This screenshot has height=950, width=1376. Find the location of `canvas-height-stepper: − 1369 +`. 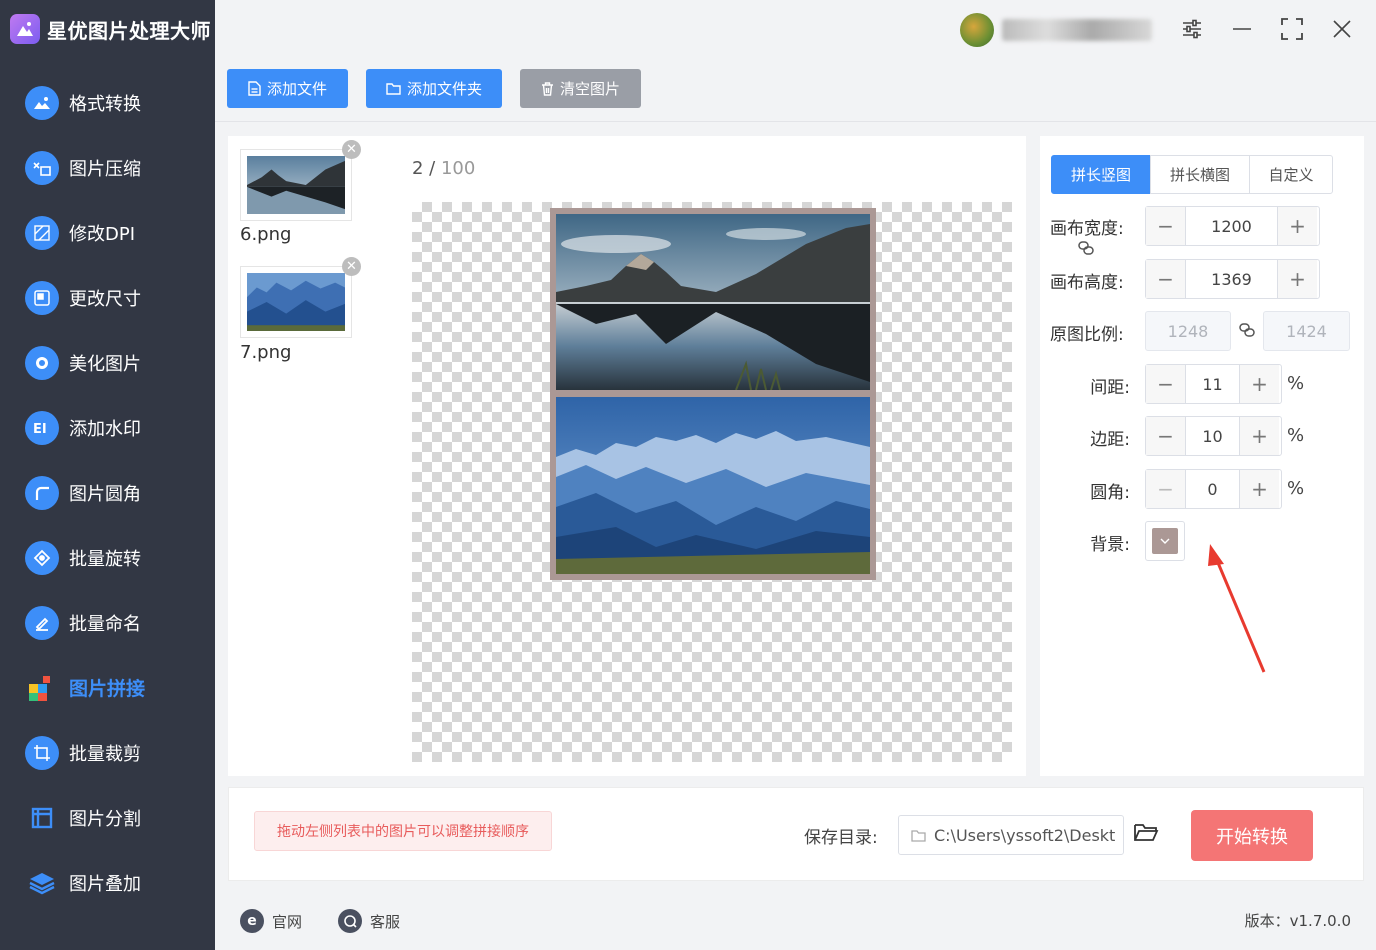

canvas-height-stepper: − 1369 + is located at coordinates (1232, 279).